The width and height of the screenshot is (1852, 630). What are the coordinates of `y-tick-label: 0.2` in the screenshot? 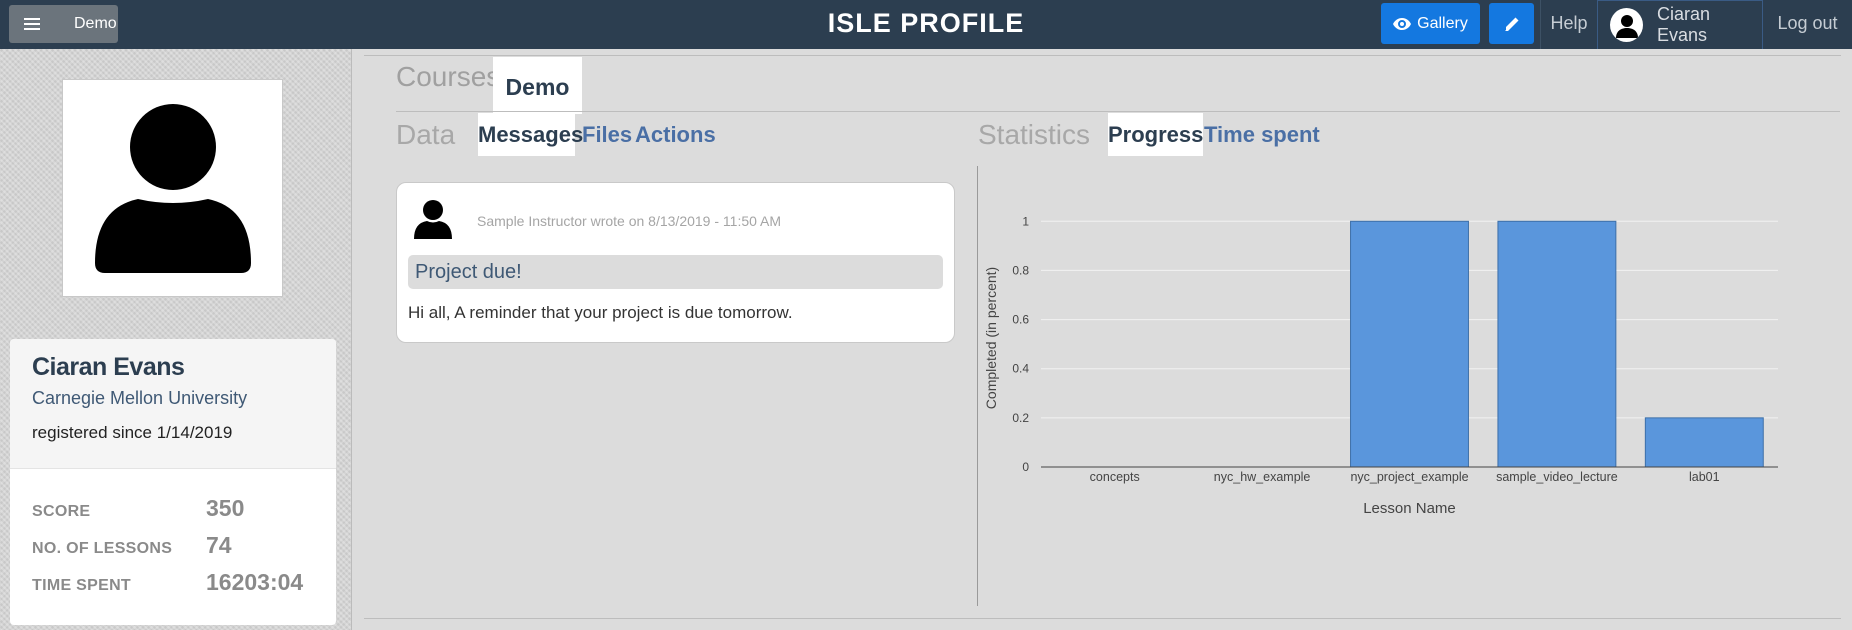 It's located at (1020, 418).